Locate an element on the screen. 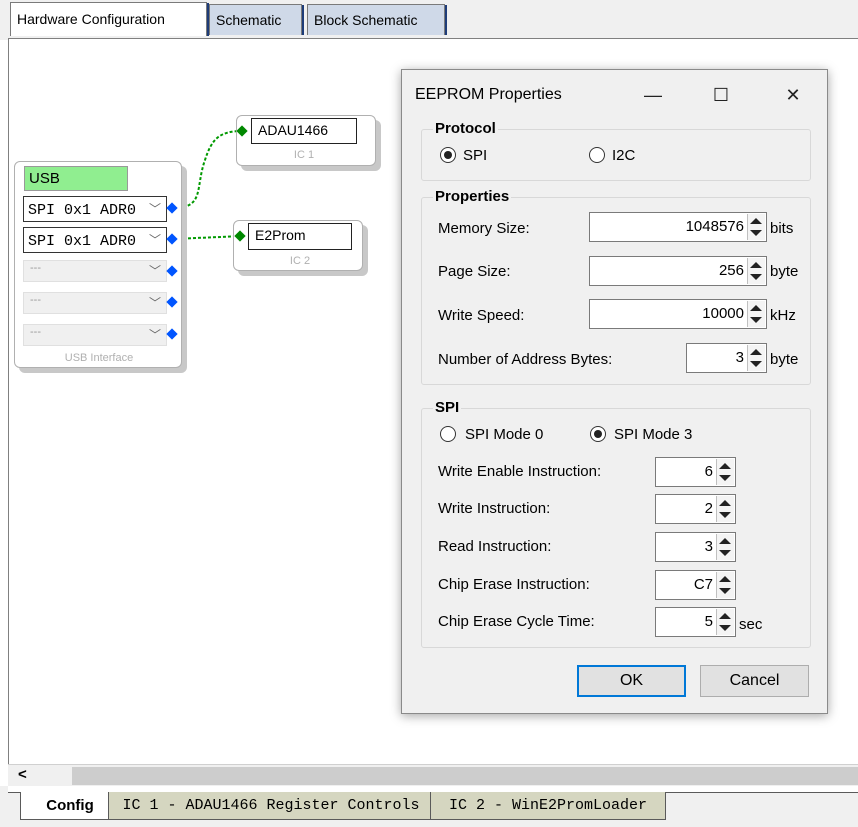 The image size is (858, 827). tab-config: Config is located at coordinates (70, 806).